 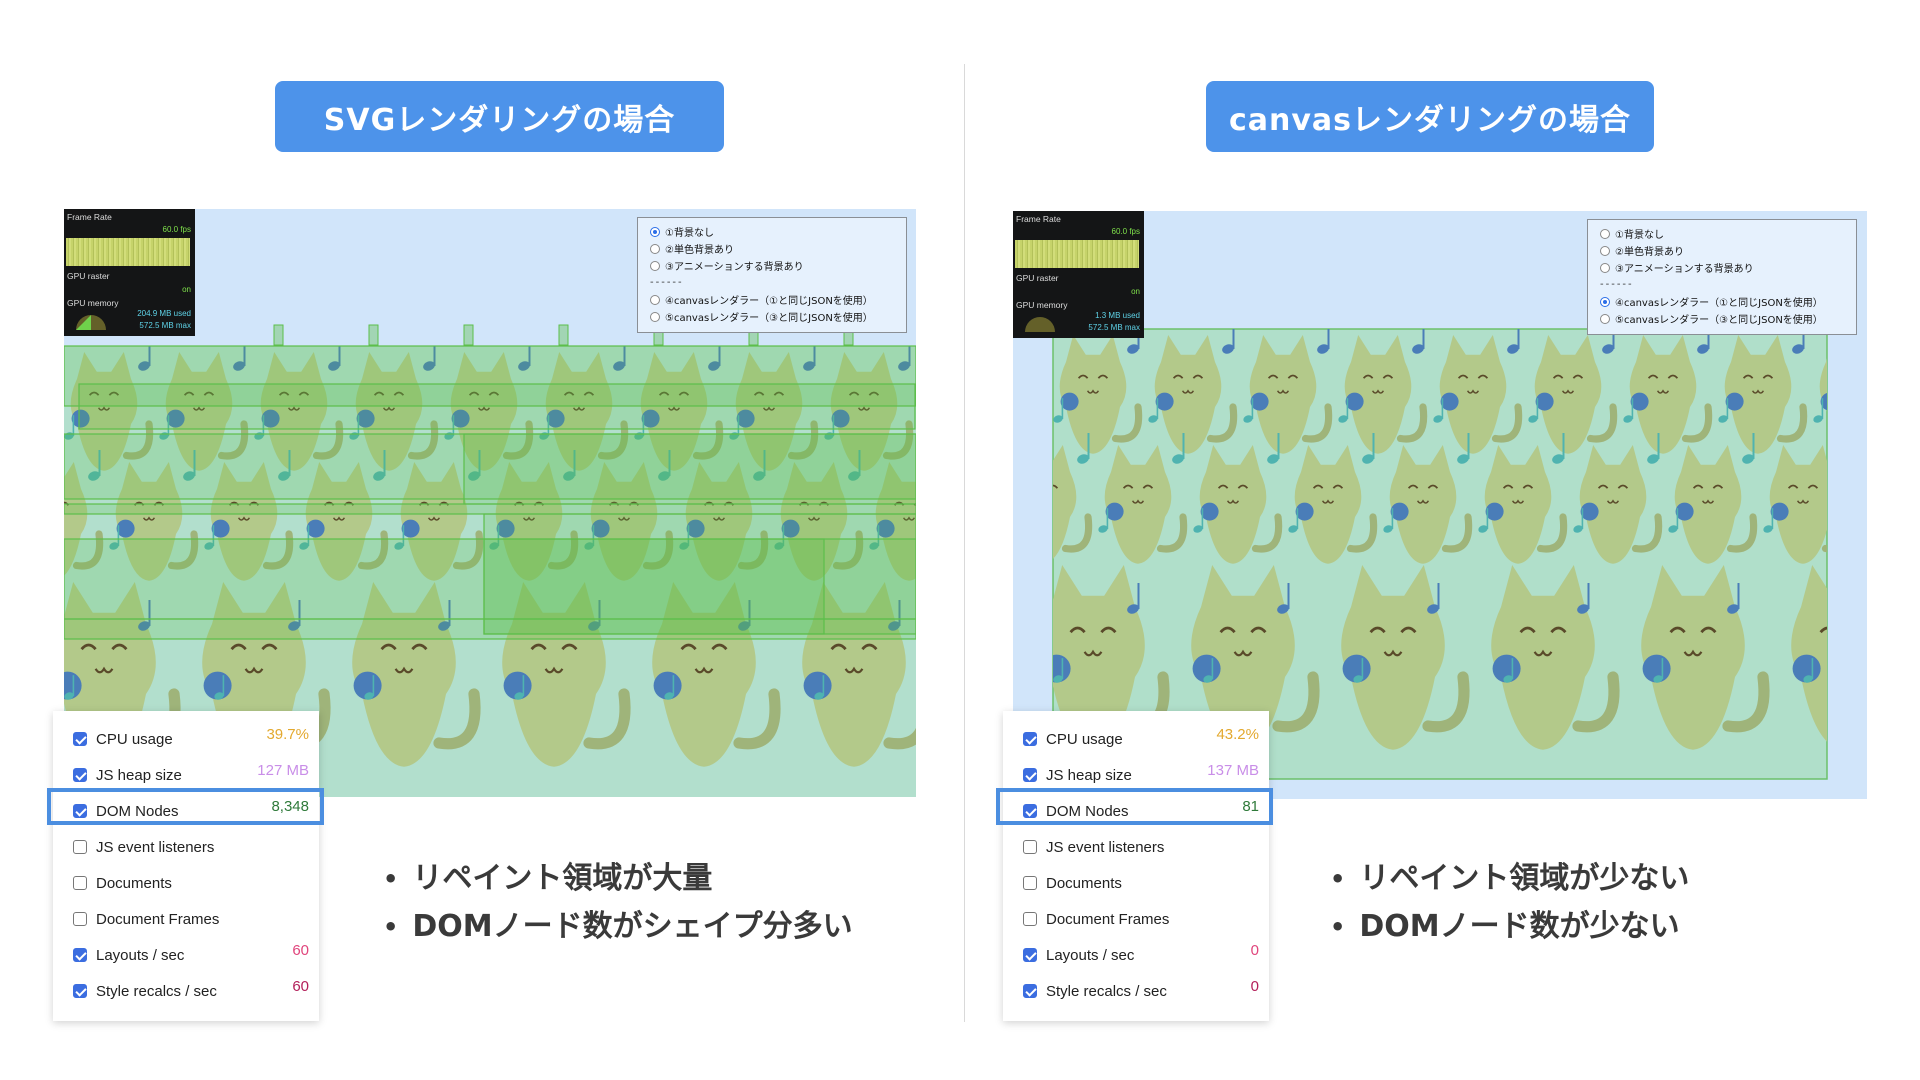 I want to click on metric-label: Layouts / sec, so click(x=140, y=955).